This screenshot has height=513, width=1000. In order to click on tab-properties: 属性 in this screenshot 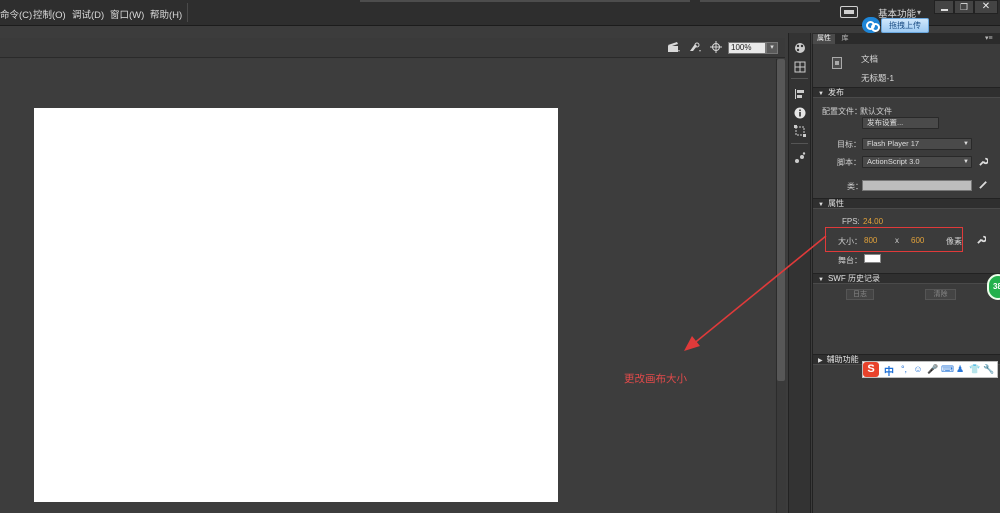, I will do `click(824, 39)`.